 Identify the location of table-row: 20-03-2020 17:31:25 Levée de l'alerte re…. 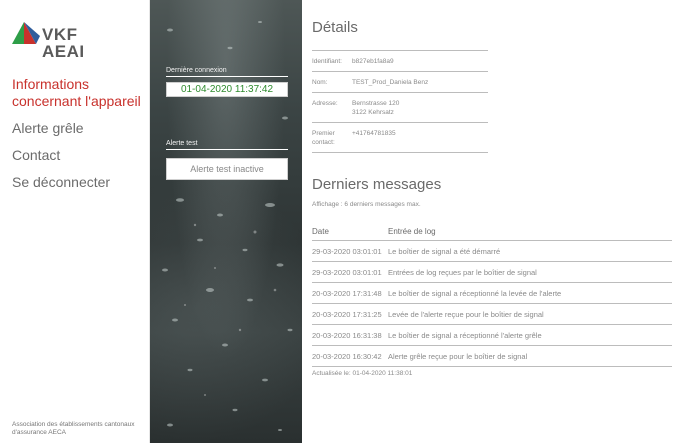
(492, 314).